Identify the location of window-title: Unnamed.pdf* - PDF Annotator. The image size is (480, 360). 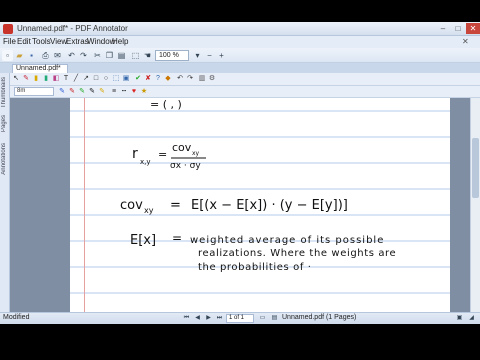
(72, 28).